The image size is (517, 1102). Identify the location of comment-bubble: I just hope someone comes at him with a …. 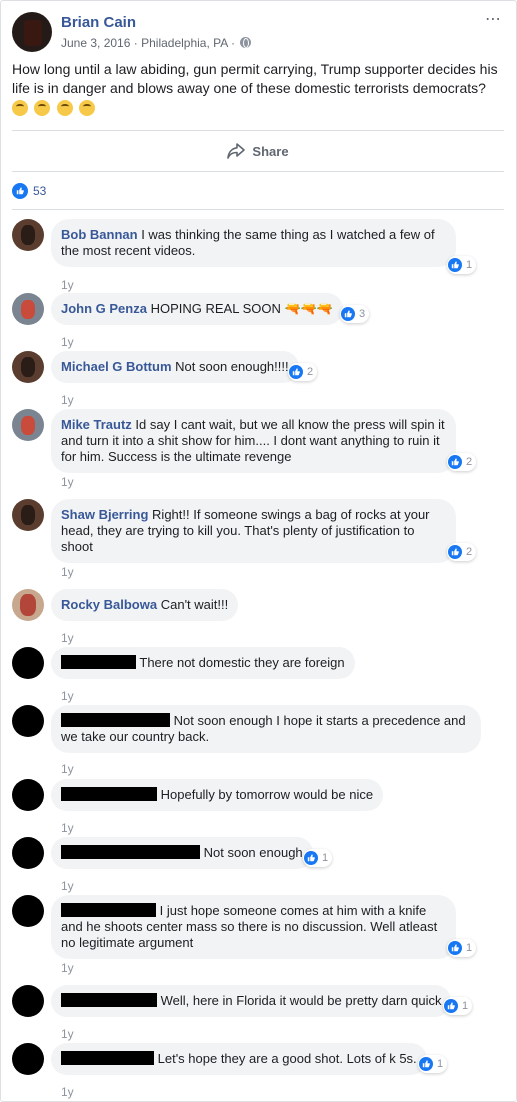
(253, 927).